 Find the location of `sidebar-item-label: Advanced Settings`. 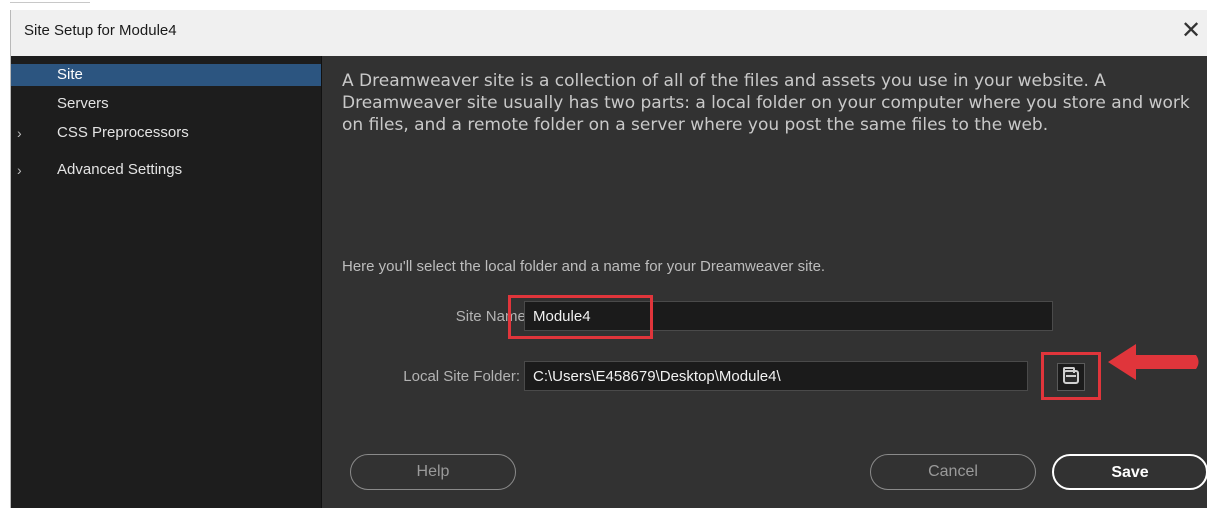

sidebar-item-label: Advanced Settings is located at coordinates (120, 169).